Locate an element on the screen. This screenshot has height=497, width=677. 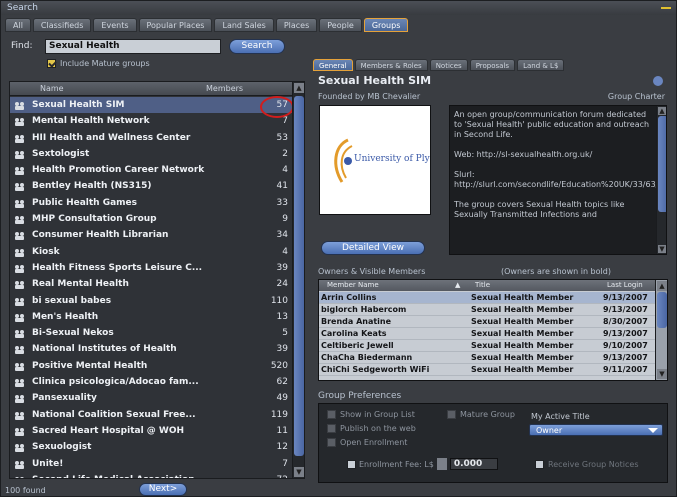
group-row: Mental Health Network 7 is located at coordinates (151, 121).